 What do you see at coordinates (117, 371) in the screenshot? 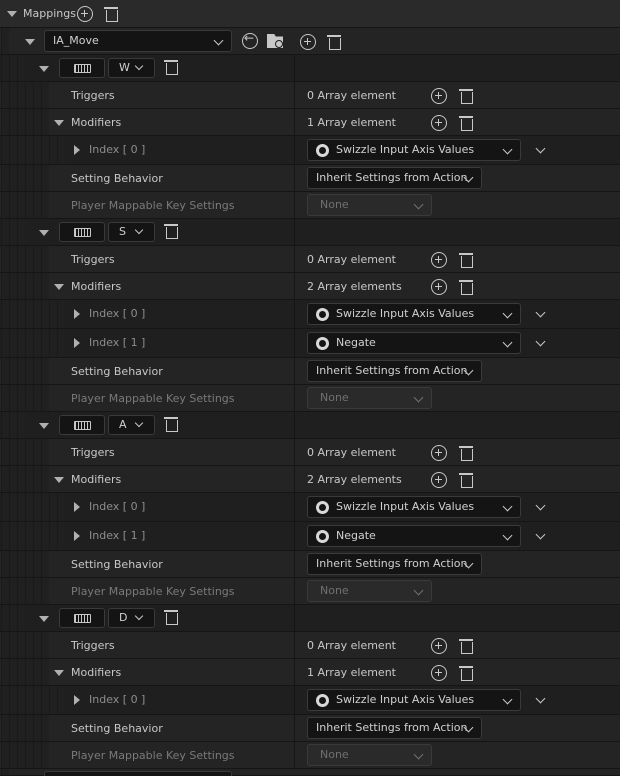
I see `setting-behavior-label: Setting Behavior` at bounding box center [117, 371].